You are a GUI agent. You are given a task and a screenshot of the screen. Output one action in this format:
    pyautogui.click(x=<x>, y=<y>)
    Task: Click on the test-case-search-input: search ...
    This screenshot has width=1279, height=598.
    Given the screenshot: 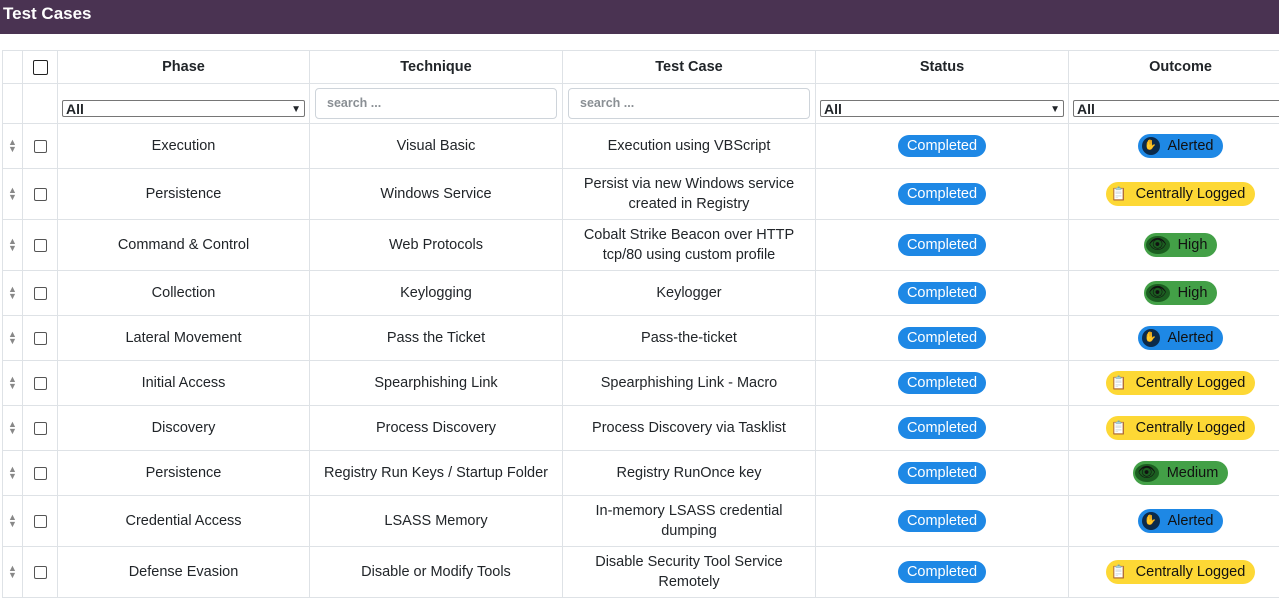 What is the action you would take?
    pyautogui.click(x=689, y=103)
    